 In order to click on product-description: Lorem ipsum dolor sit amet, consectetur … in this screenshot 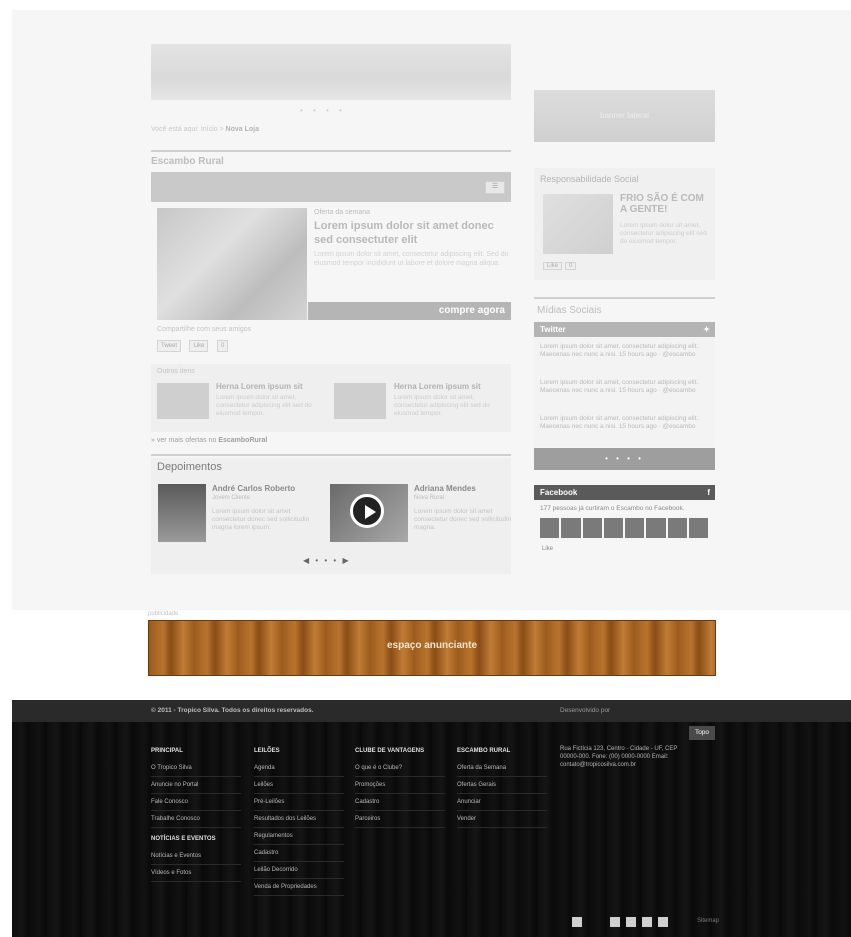, I will do `click(411, 259)`.